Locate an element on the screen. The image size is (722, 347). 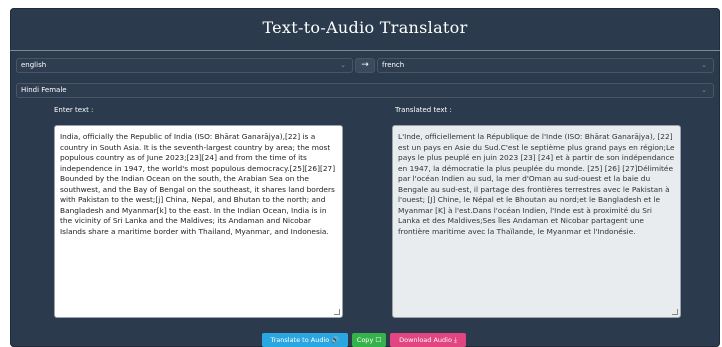
title-divider is located at coordinates (365, 50).